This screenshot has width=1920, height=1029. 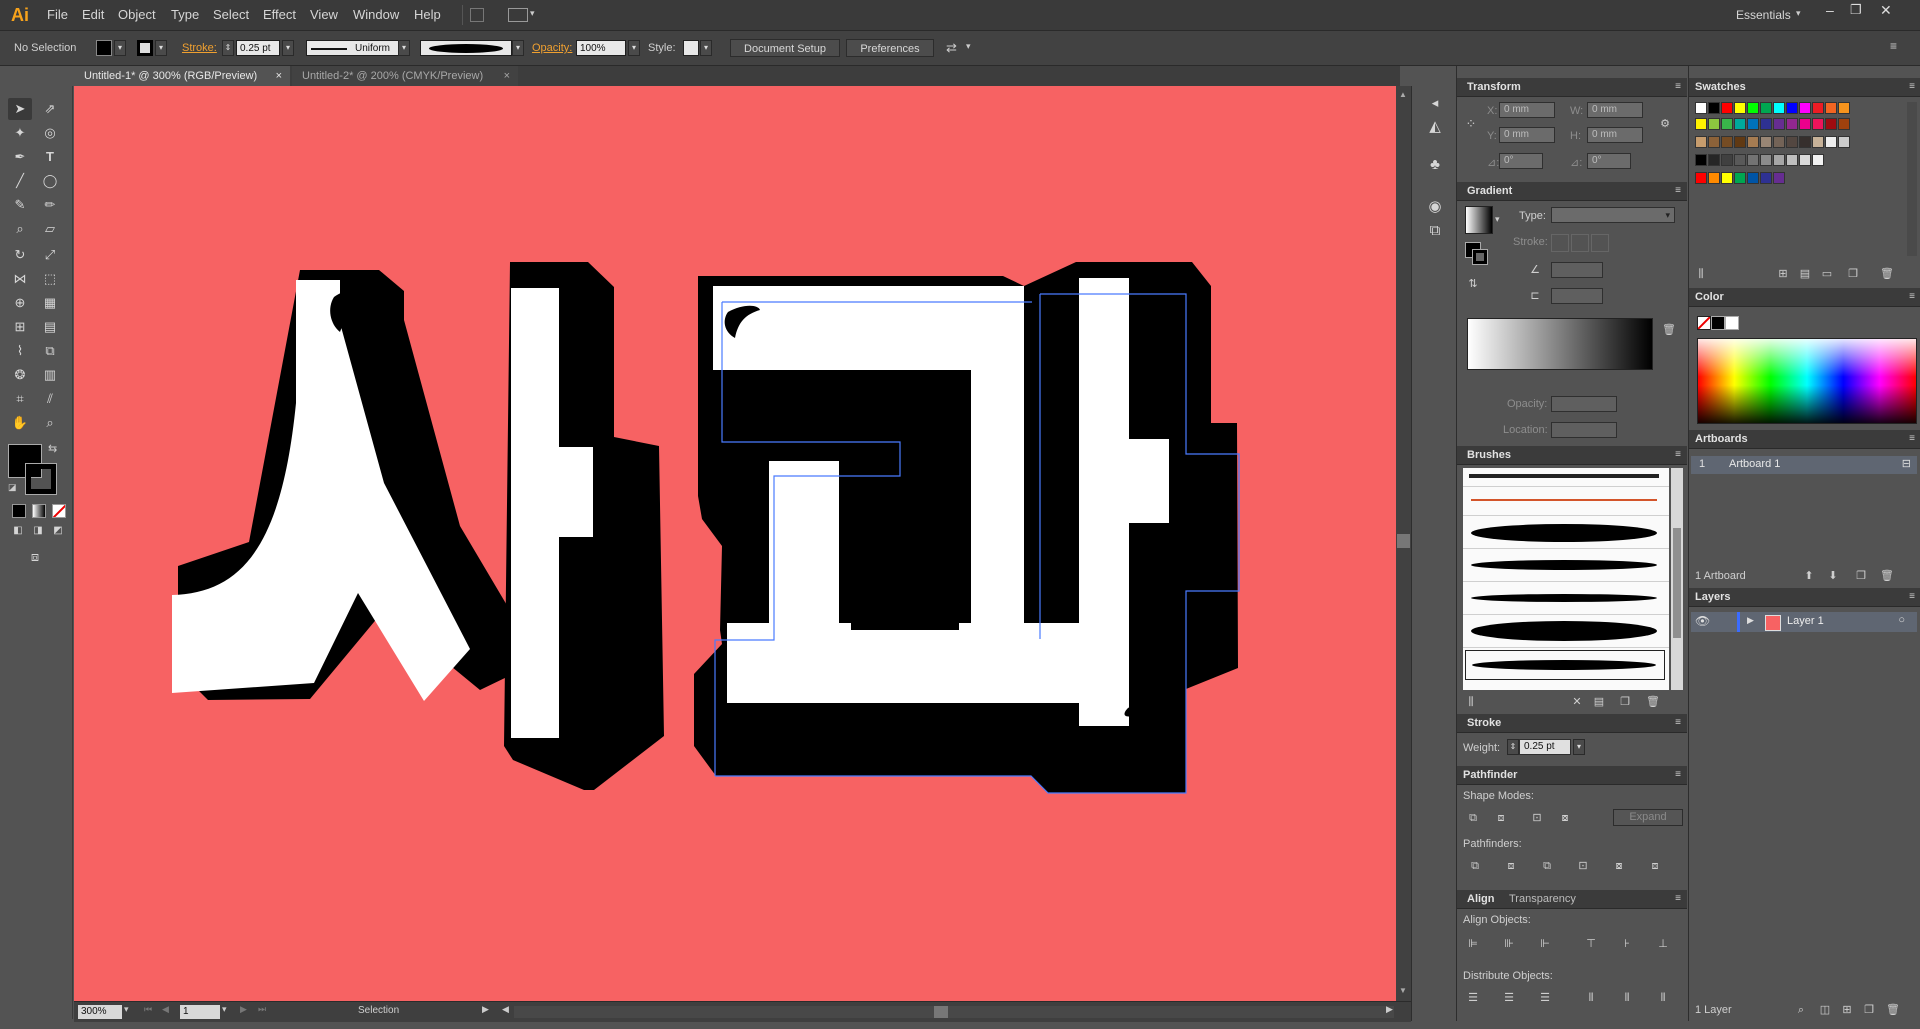 What do you see at coordinates (1509, 998) in the screenshot?
I see `distribute-vcenter-icon: ☰` at bounding box center [1509, 998].